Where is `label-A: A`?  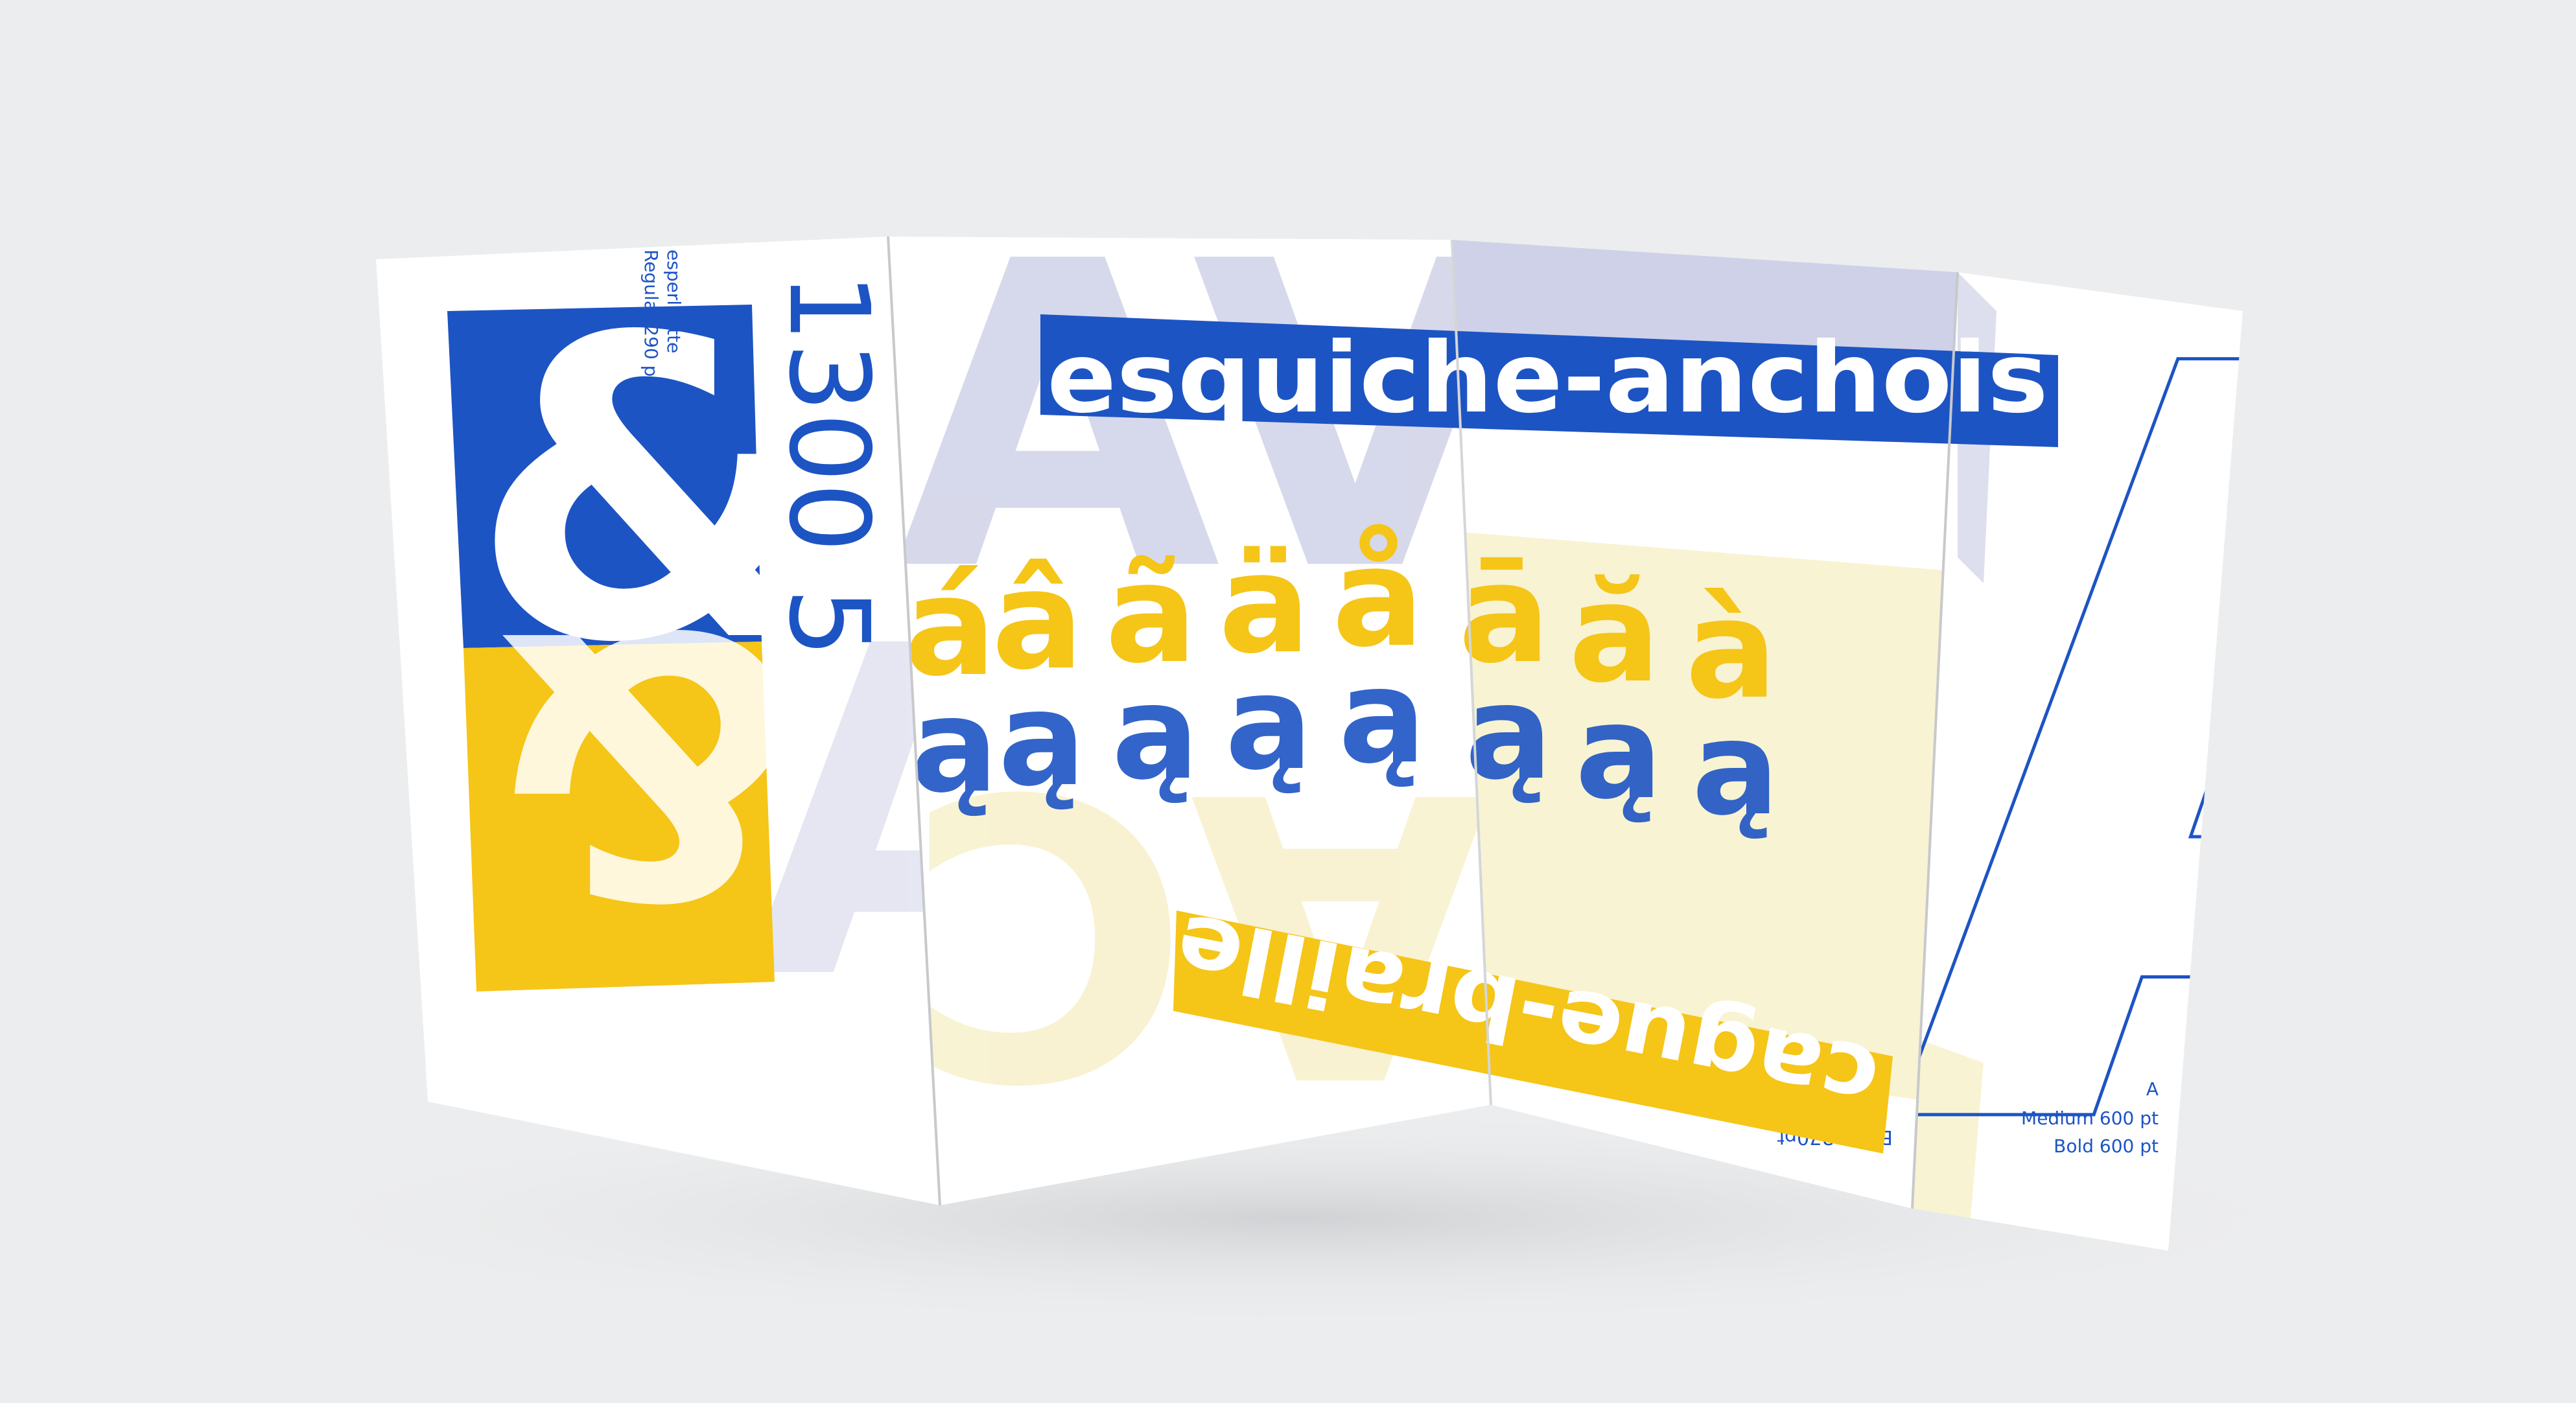 label-A: A is located at coordinates (2152, 1089).